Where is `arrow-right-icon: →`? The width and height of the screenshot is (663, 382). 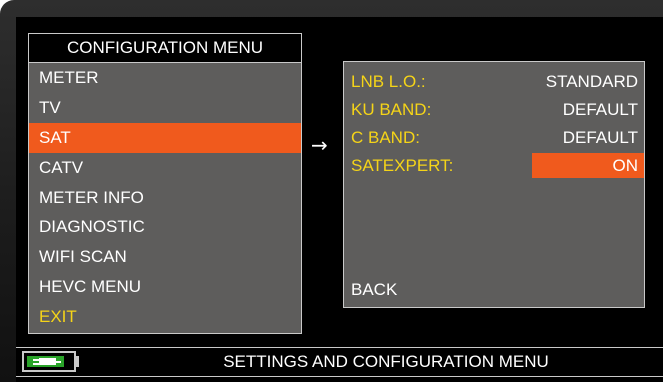
arrow-right-icon: → is located at coordinates (319, 145).